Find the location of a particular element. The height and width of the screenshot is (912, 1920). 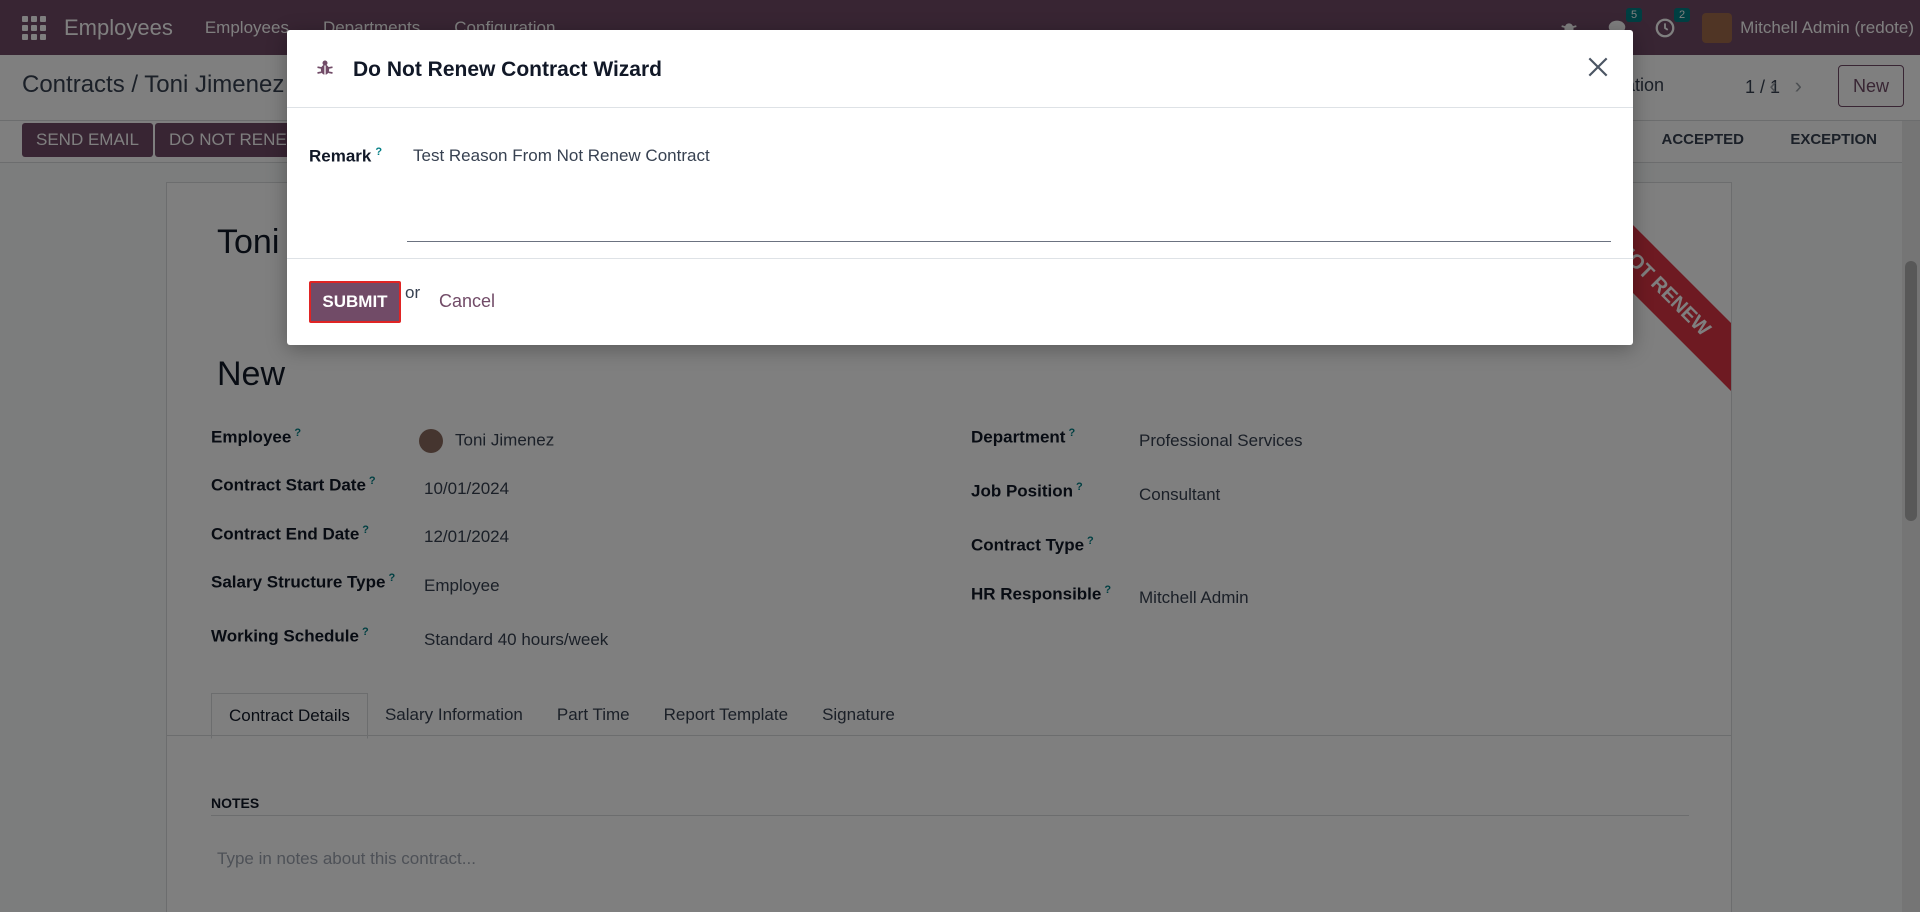

or-text: or is located at coordinates (413, 292).